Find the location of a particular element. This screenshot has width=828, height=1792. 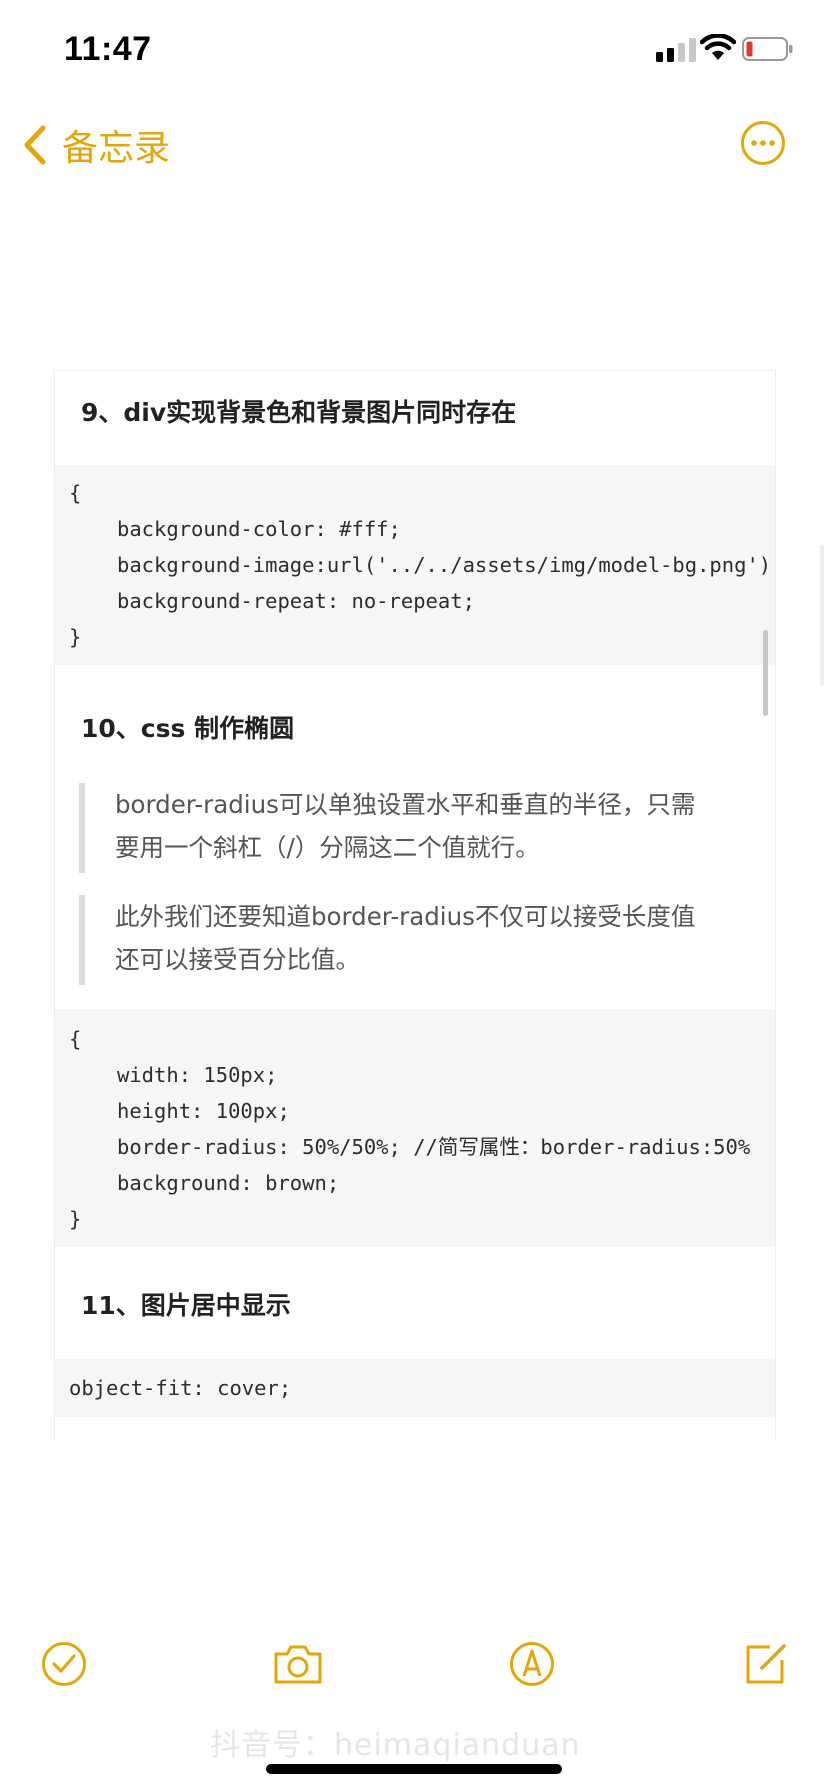

cellular-signal-icon is located at coordinates (676, 50).